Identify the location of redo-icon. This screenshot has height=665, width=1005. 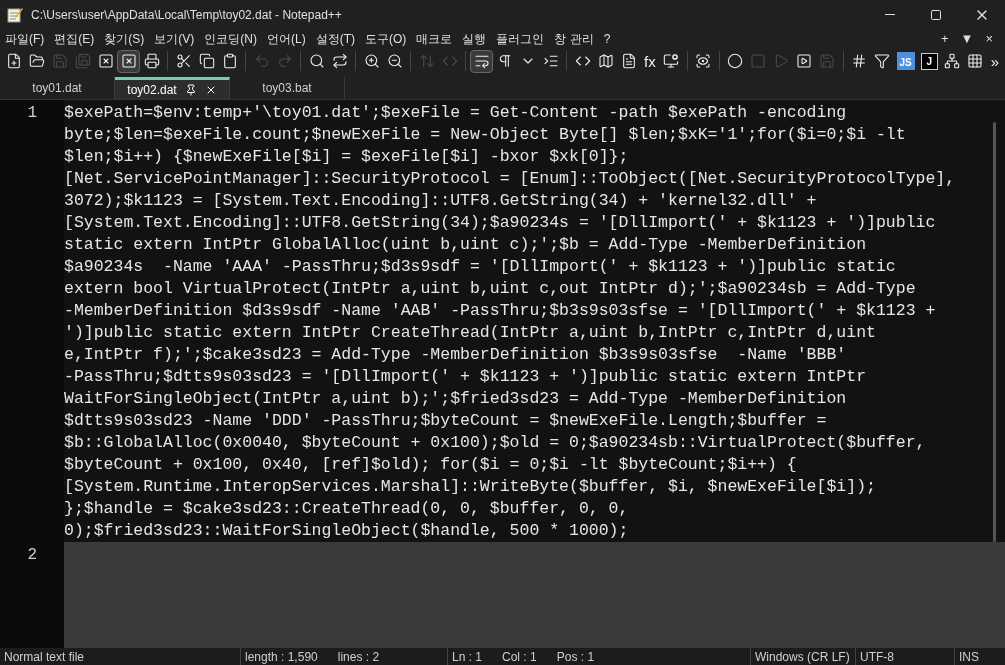
(284, 61).